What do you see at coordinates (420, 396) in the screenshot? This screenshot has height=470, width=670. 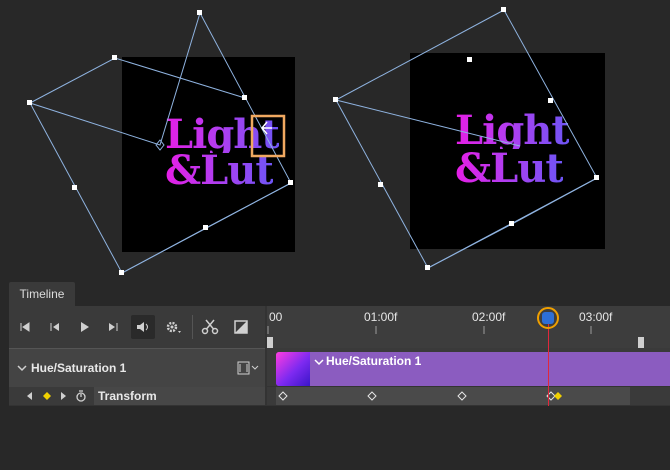 I see `keyframes` at bounding box center [420, 396].